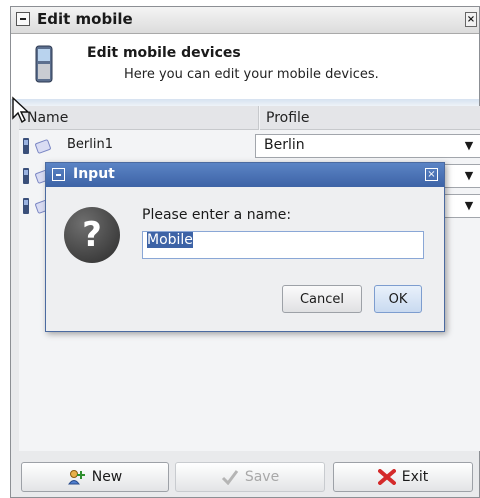  What do you see at coordinates (21, 110) in the screenshot?
I see `mouse-cursor-icon` at bounding box center [21, 110].